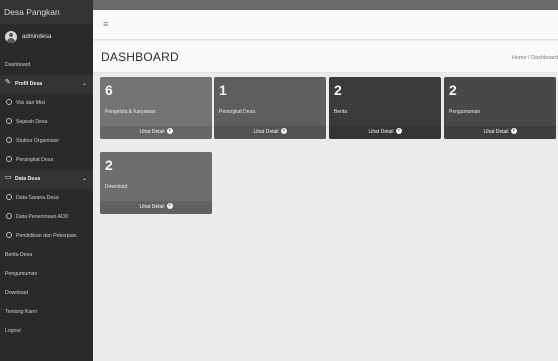 This screenshot has width=558, height=361. What do you see at coordinates (8, 82) in the screenshot?
I see `edit-icon: ✎` at bounding box center [8, 82].